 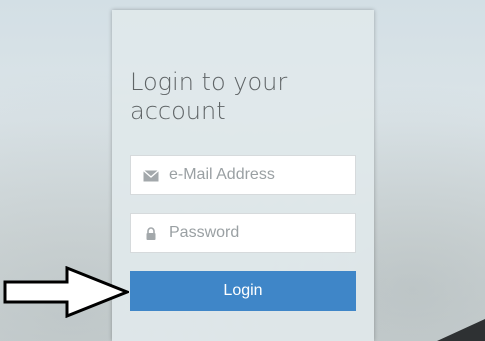 I want to click on email-input, so click(x=259, y=175).